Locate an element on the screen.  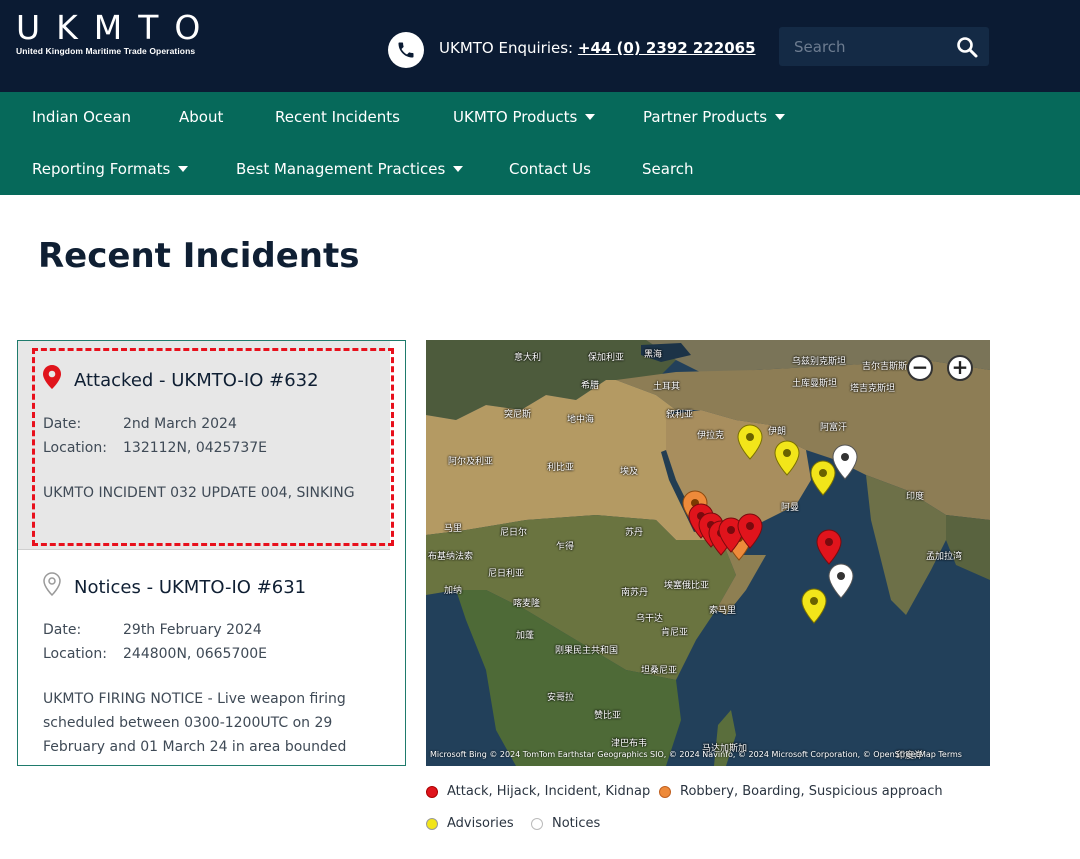
map-label: 布基纳法索 is located at coordinates (451, 557).